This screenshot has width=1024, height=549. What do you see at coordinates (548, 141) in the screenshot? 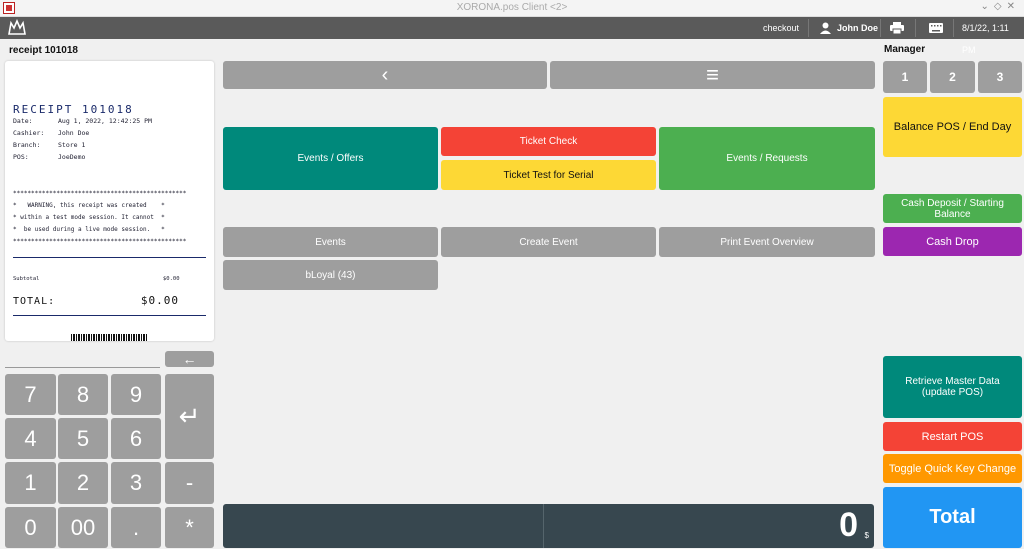
I see `ticket-check-button: Ticket Check` at bounding box center [548, 141].